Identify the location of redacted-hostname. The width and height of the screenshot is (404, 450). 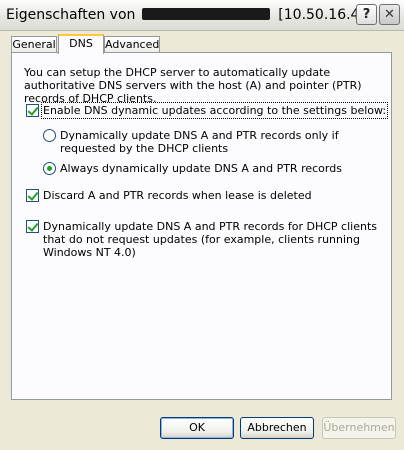
(205, 14).